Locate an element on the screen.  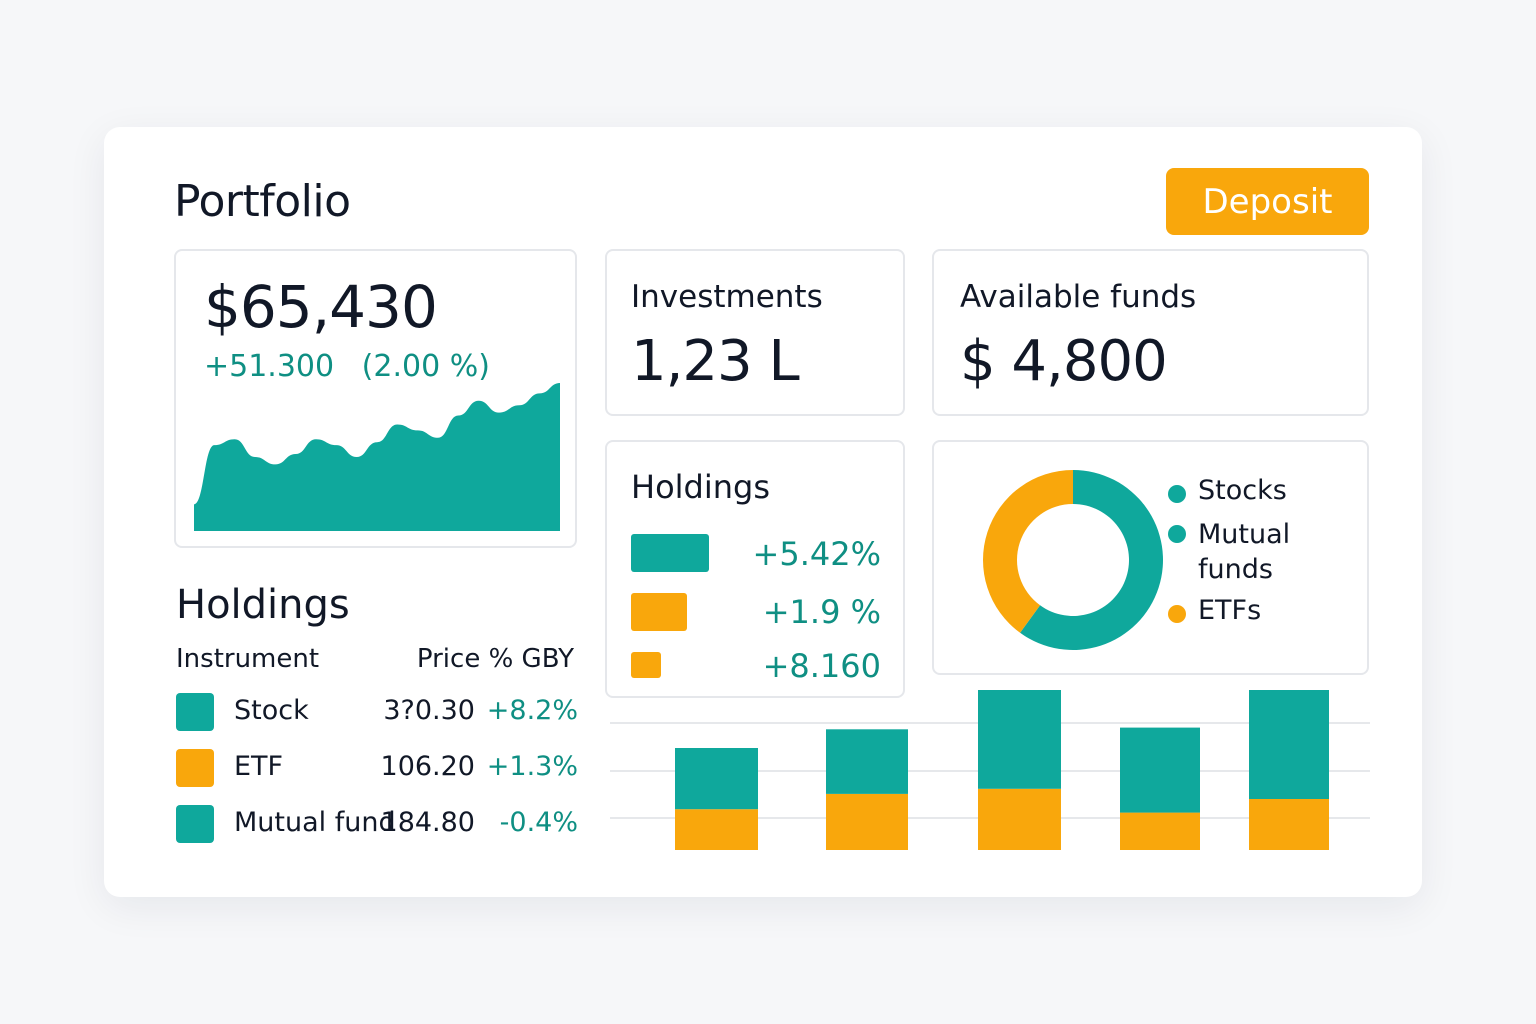
instrument-price: 184.80 is located at coordinates (427, 822).